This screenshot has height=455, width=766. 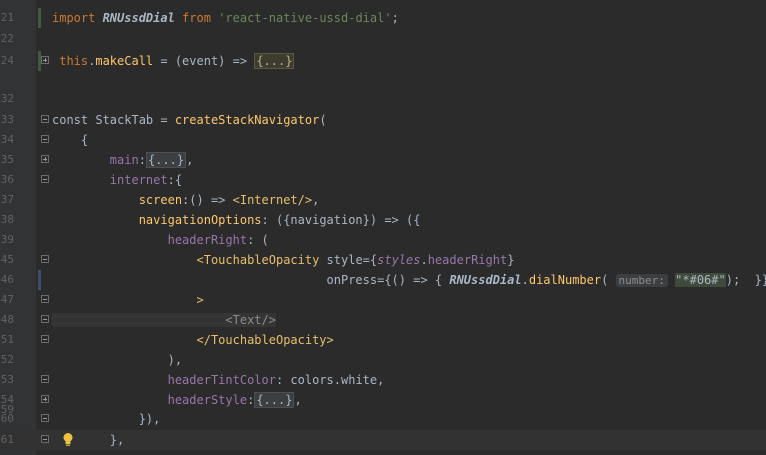 I want to click on code-token: </TouchableOpacity>, so click(x=193, y=340).